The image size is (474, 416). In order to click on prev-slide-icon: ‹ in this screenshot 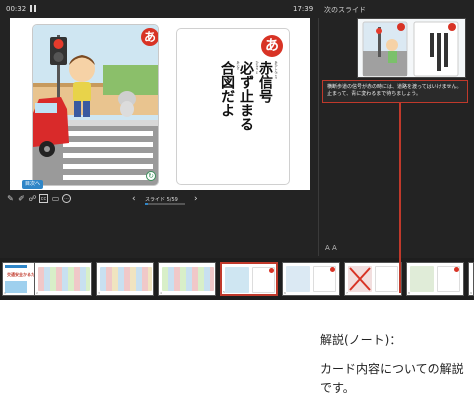, I will do `click(134, 199)`.